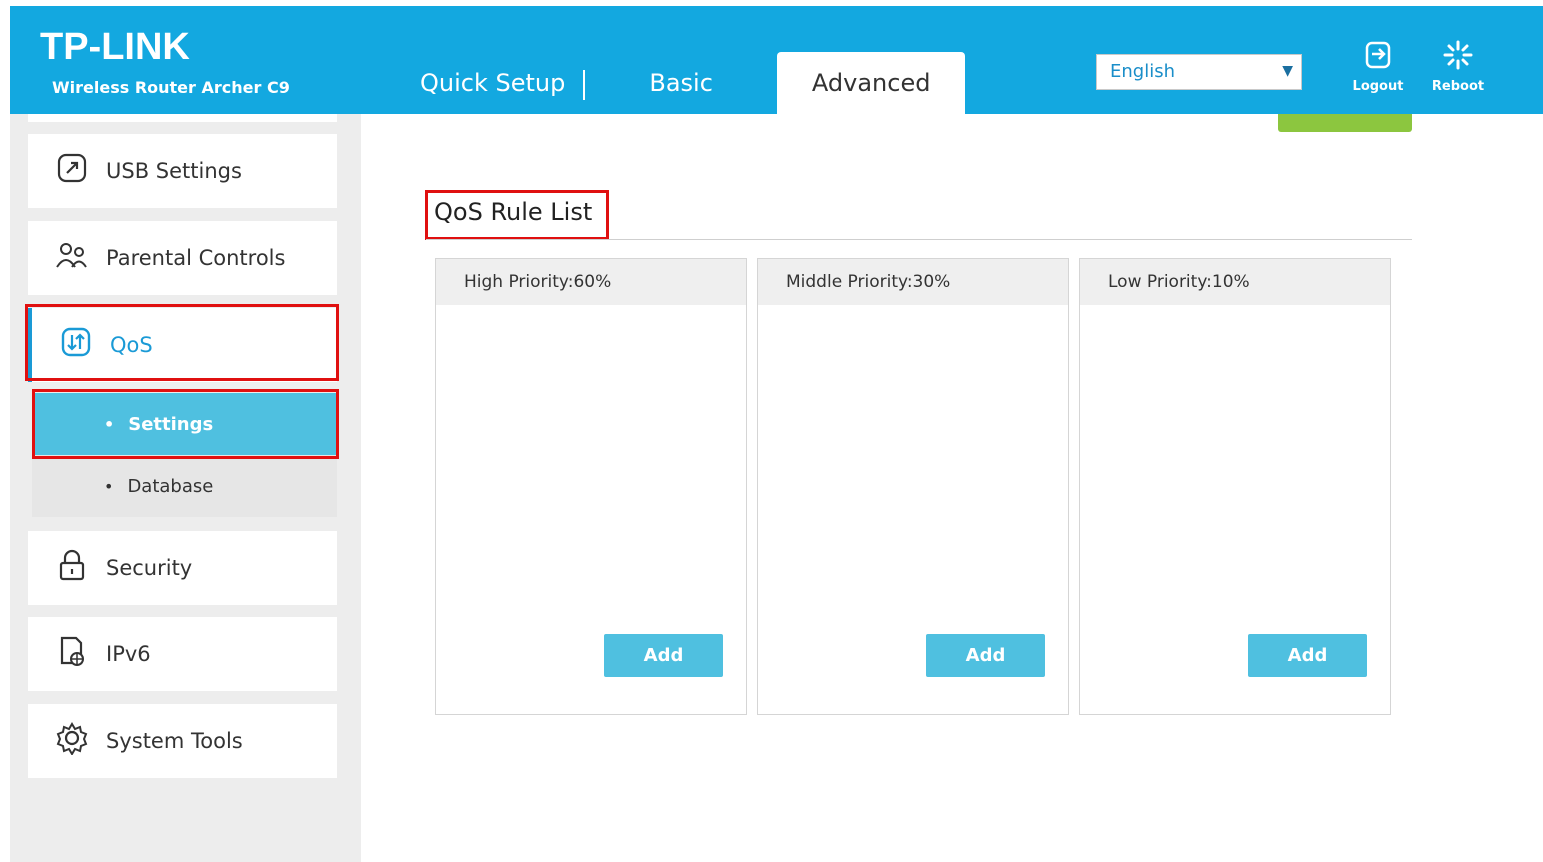  I want to click on sidebar-subitem-label: Settings, so click(171, 424).